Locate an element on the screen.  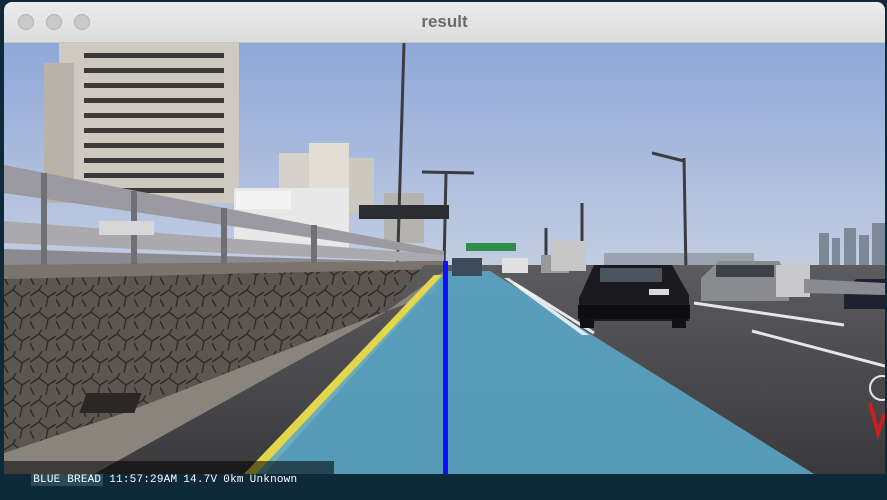
window-title: result is located at coordinates (444, 21).